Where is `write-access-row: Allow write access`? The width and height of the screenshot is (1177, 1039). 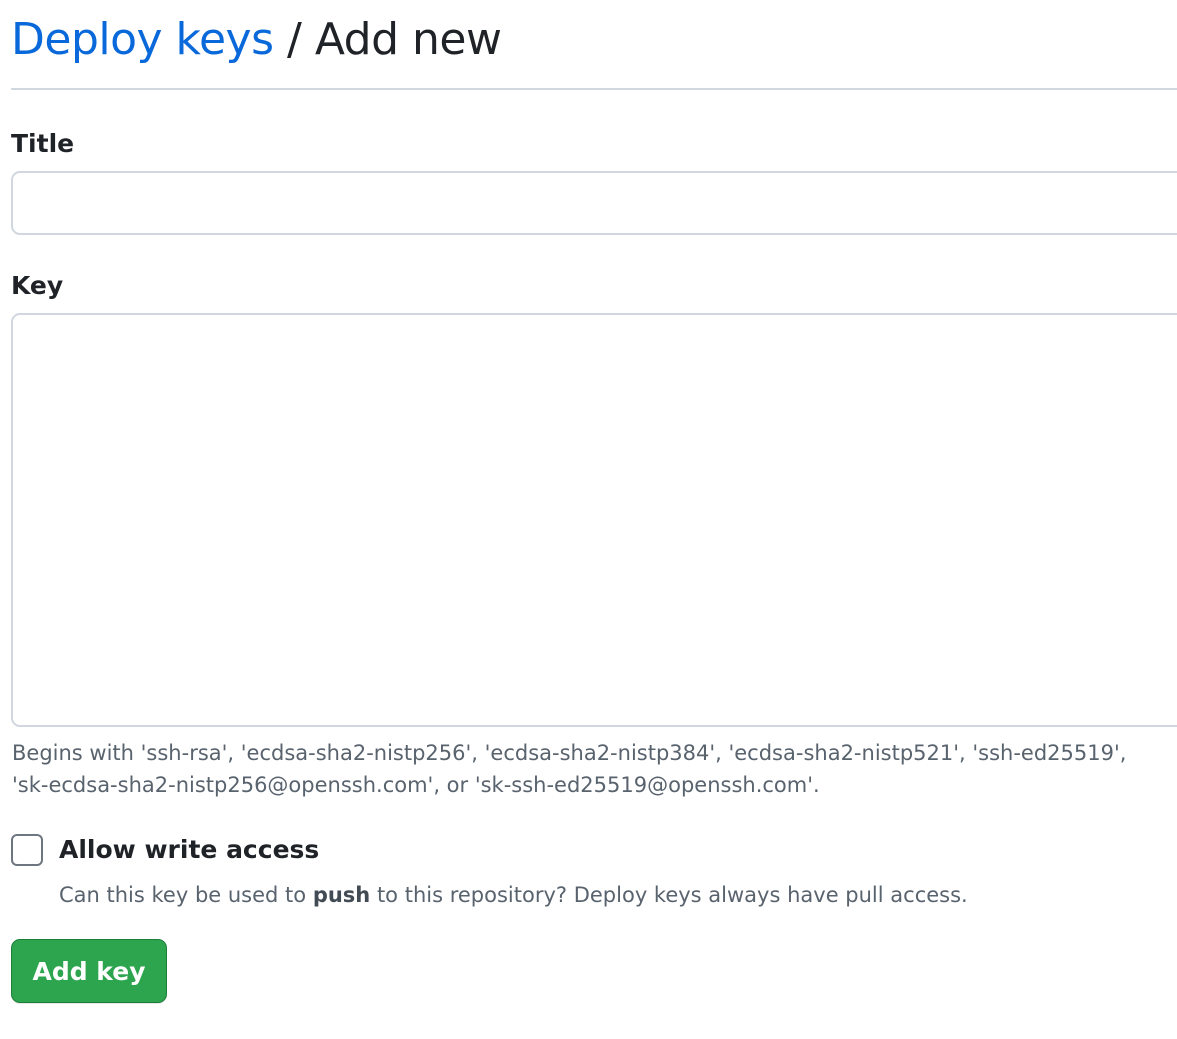
write-access-row: Allow write access is located at coordinates (165, 850).